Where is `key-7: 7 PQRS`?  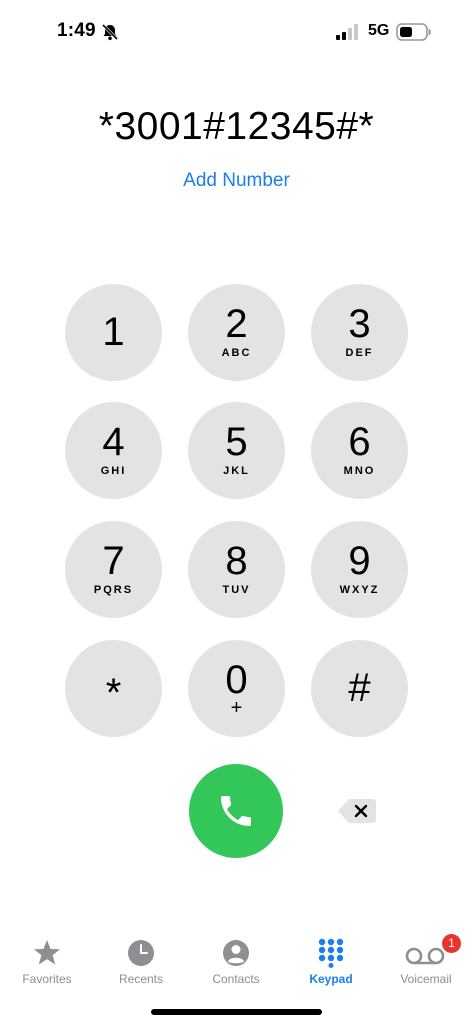 key-7: 7 PQRS is located at coordinates (113, 569).